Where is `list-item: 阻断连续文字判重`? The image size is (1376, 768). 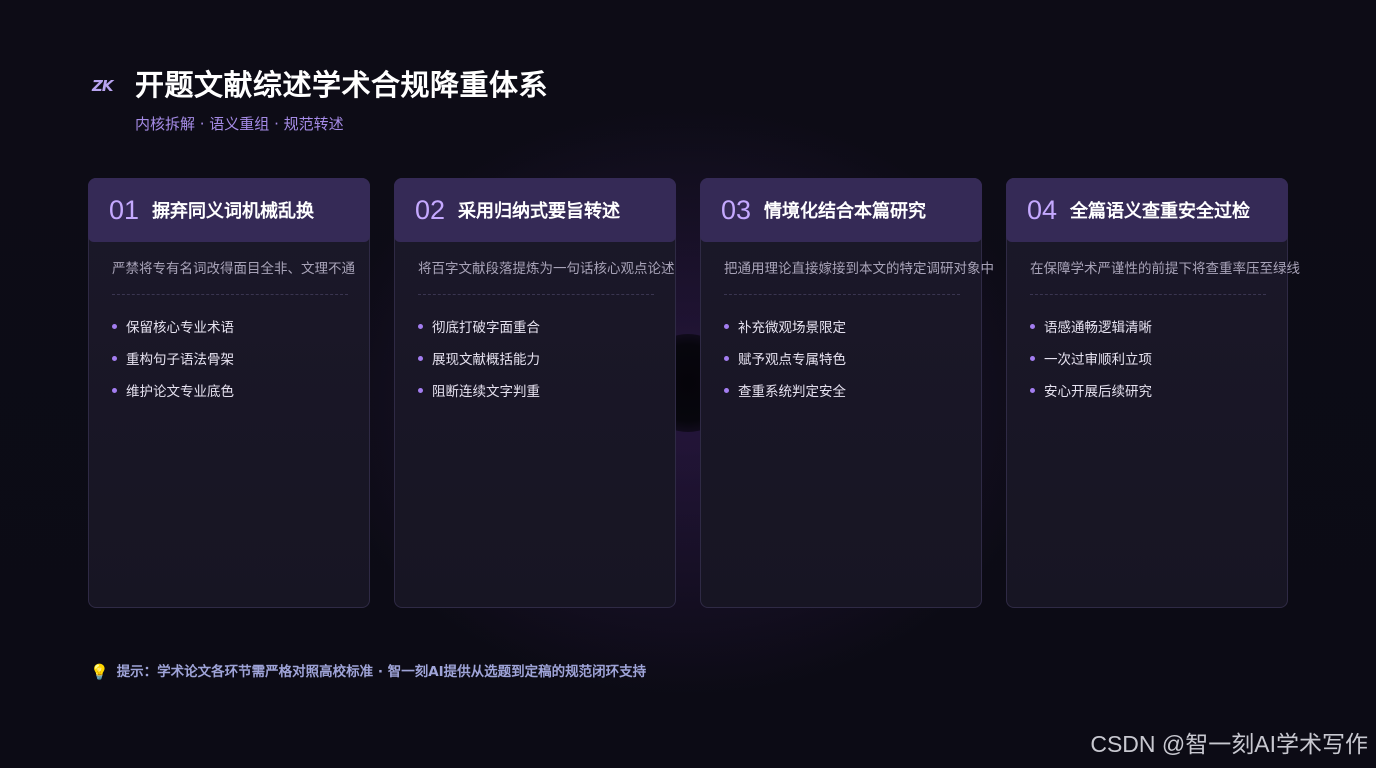
list-item: 阻断连续文字判重 is located at coordinates (479, 390).